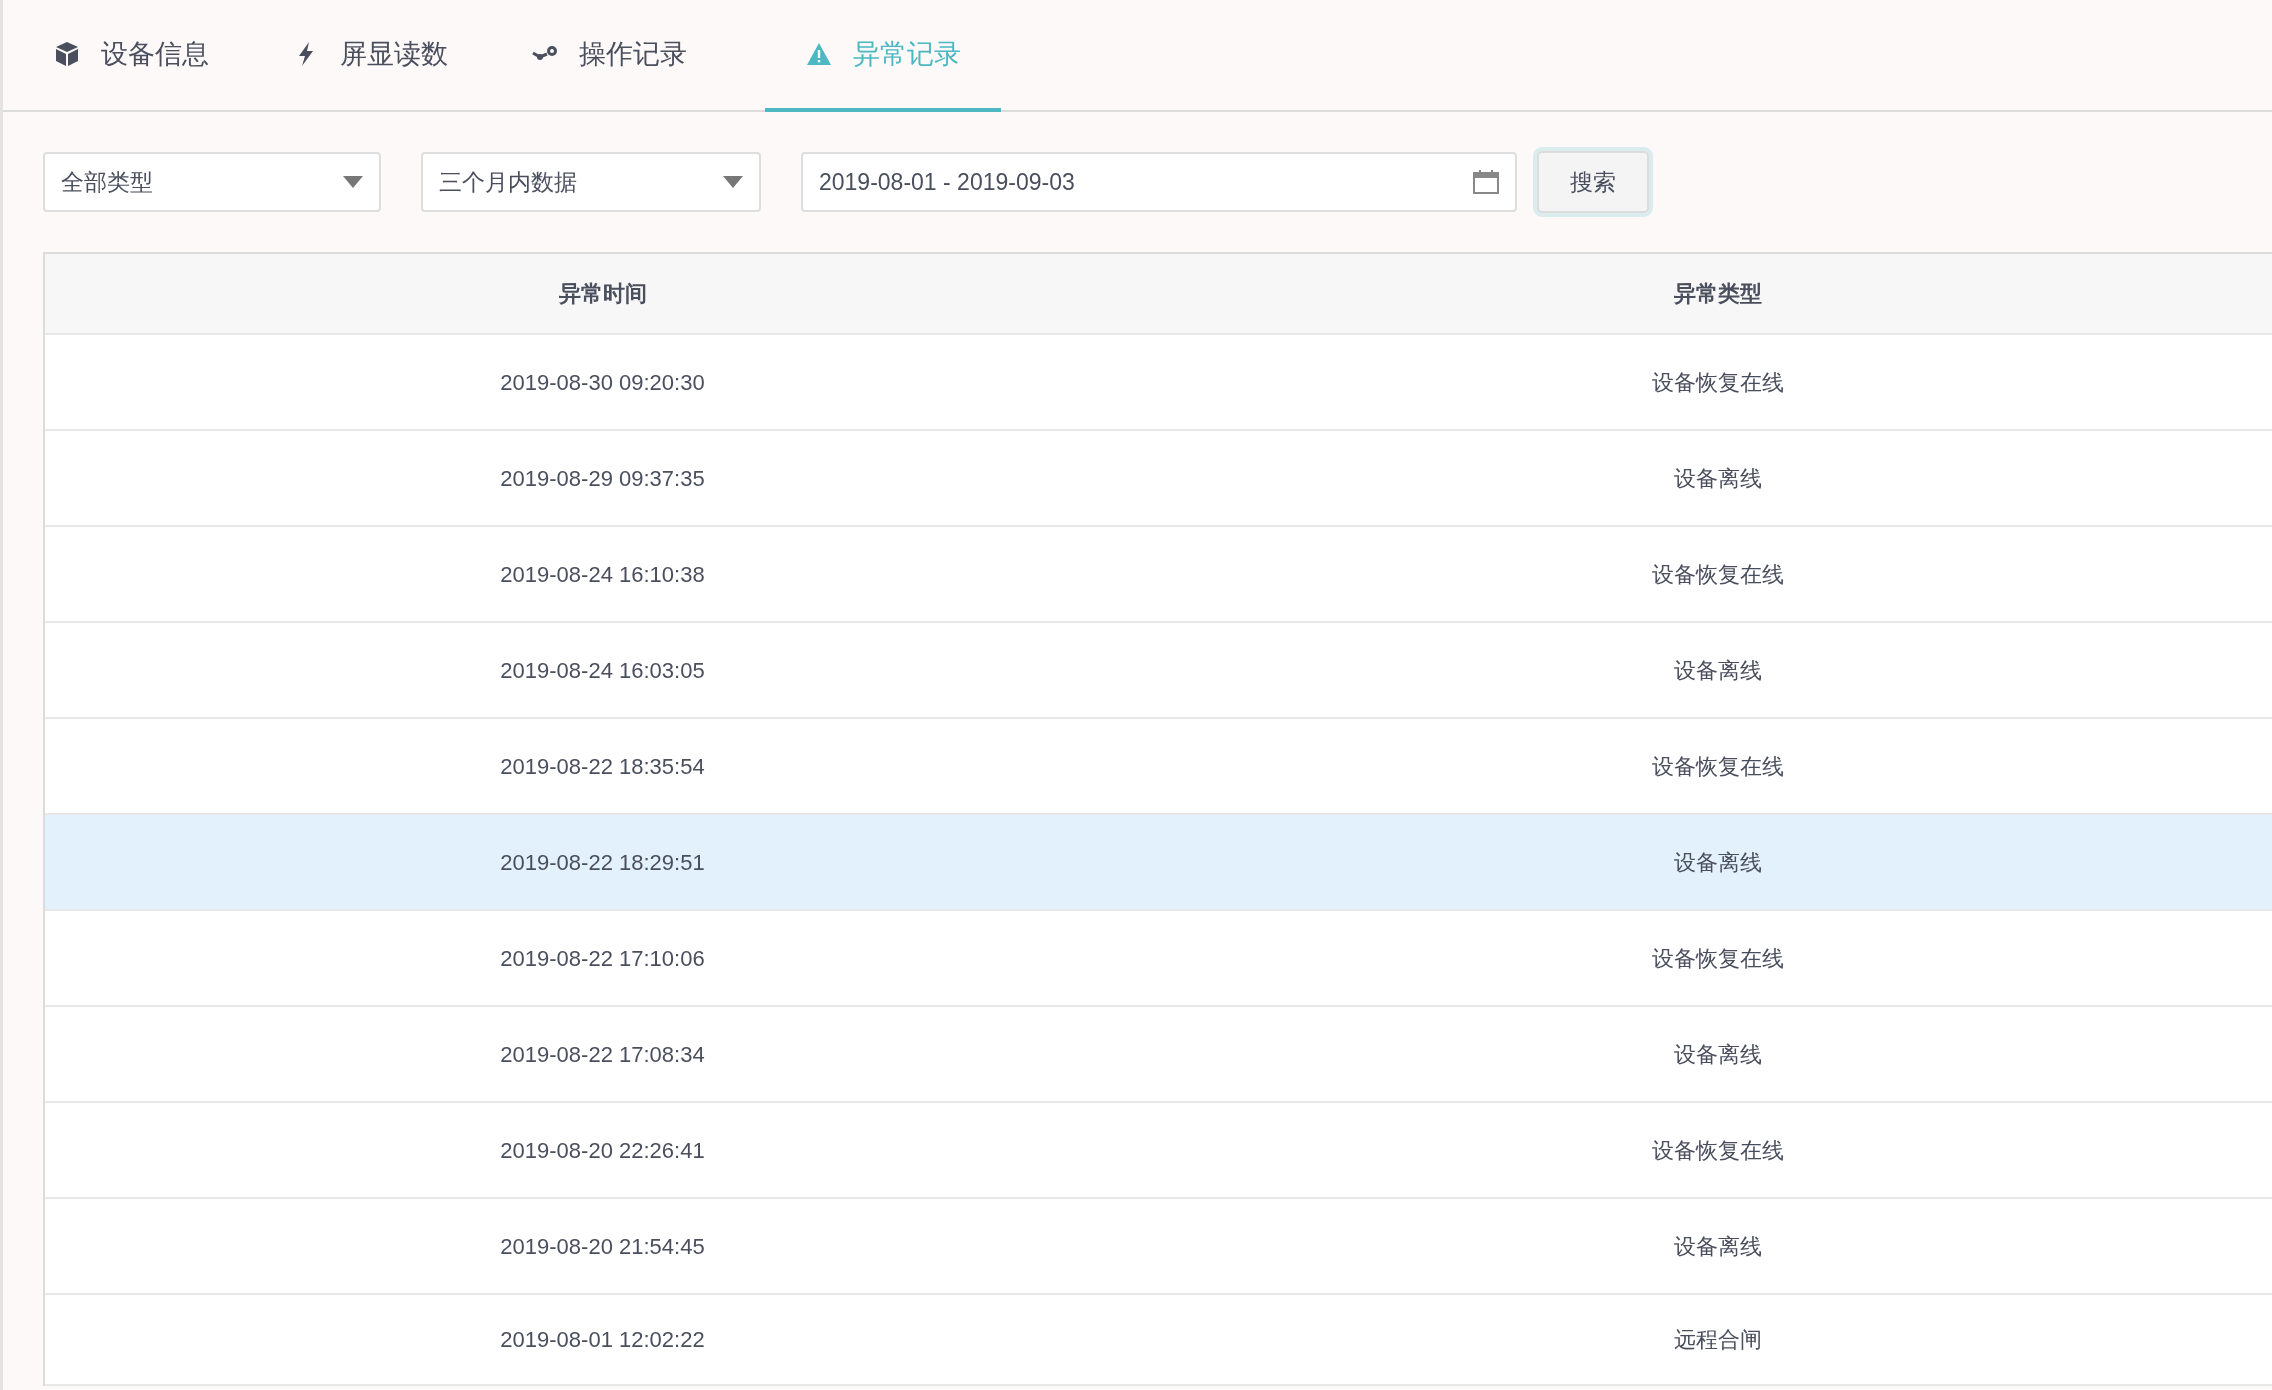 This screenshot has height=1390, width=2272. What do you see at coordinates (1158, 959) in the screenshot?
I see `table-row: 2019-08-22 17:10:06 设备恢复在线` at bounding box center [1158, 959].